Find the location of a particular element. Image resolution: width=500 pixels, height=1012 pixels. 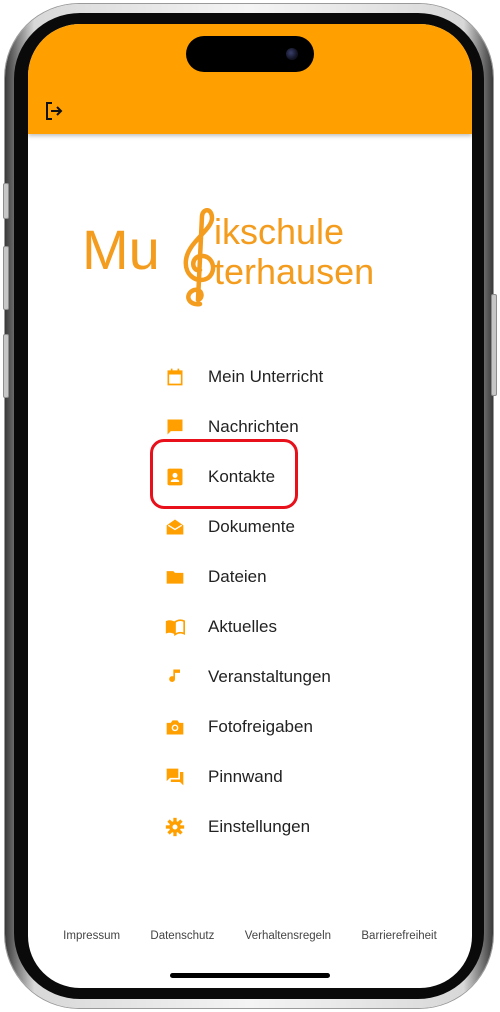

power-button is located at coordinates (494, 345).